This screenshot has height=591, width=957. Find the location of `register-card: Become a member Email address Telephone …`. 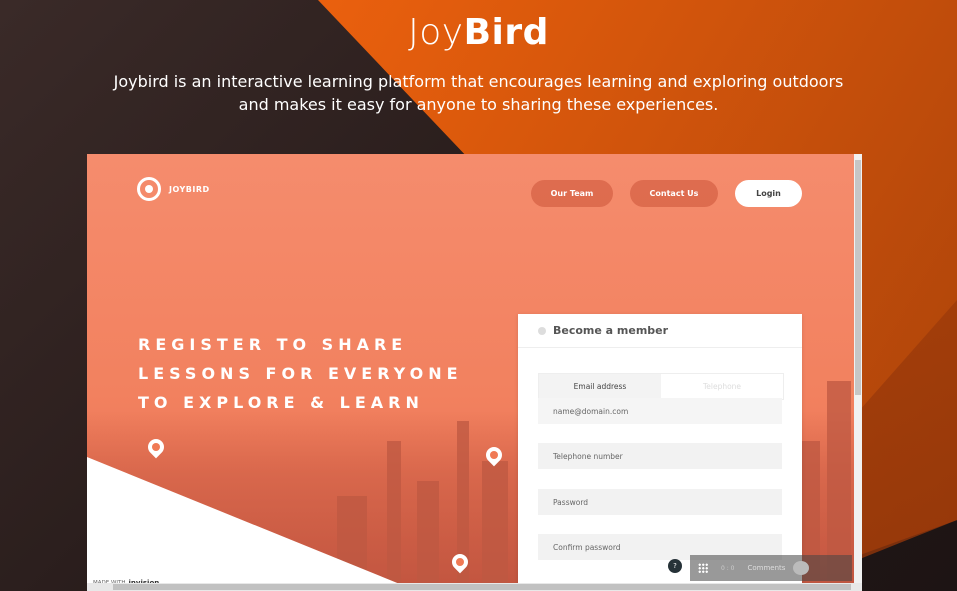

register-card: Become a member Email address Telephone … is located at coordinates (660, 452).